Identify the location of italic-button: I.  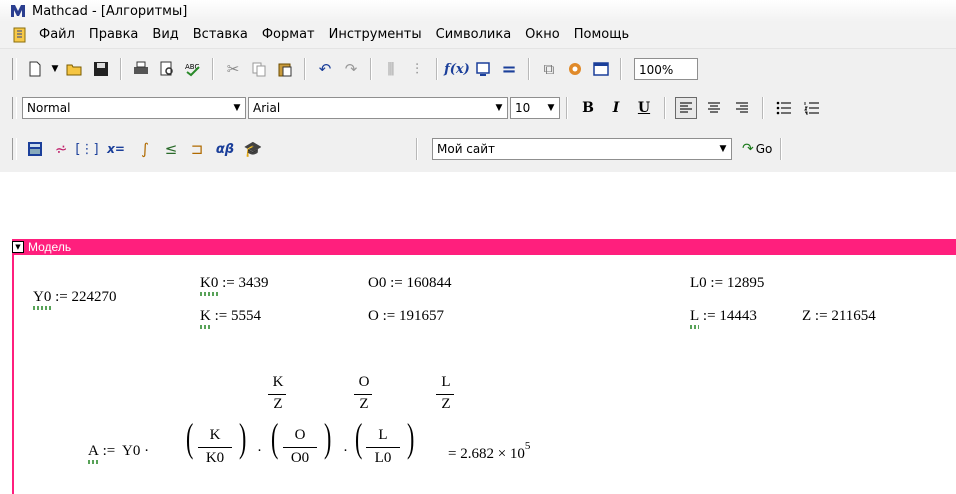
(616, 108).